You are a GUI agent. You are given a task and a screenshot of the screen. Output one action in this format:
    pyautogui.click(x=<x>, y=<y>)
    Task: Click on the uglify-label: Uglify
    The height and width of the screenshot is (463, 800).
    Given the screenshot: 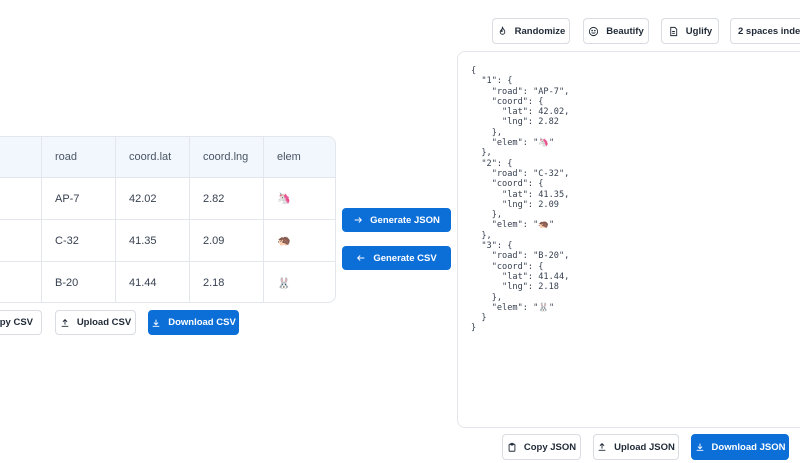 What is the action you would take?
    pyautogui.click(x=699, y=31)
    